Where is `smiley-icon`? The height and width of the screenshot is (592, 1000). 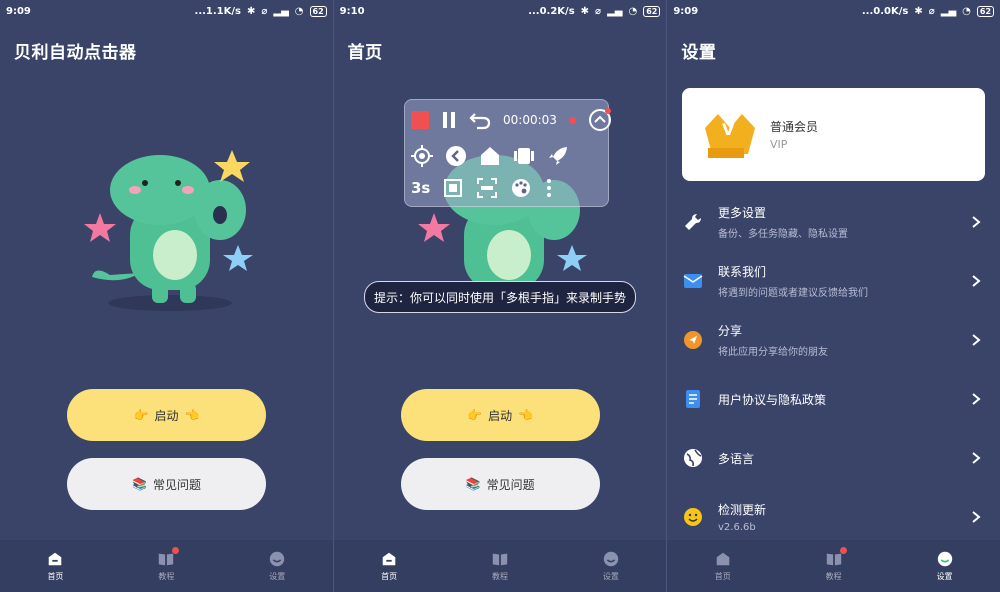
smiley-icon is located at coordinates (693, 517).